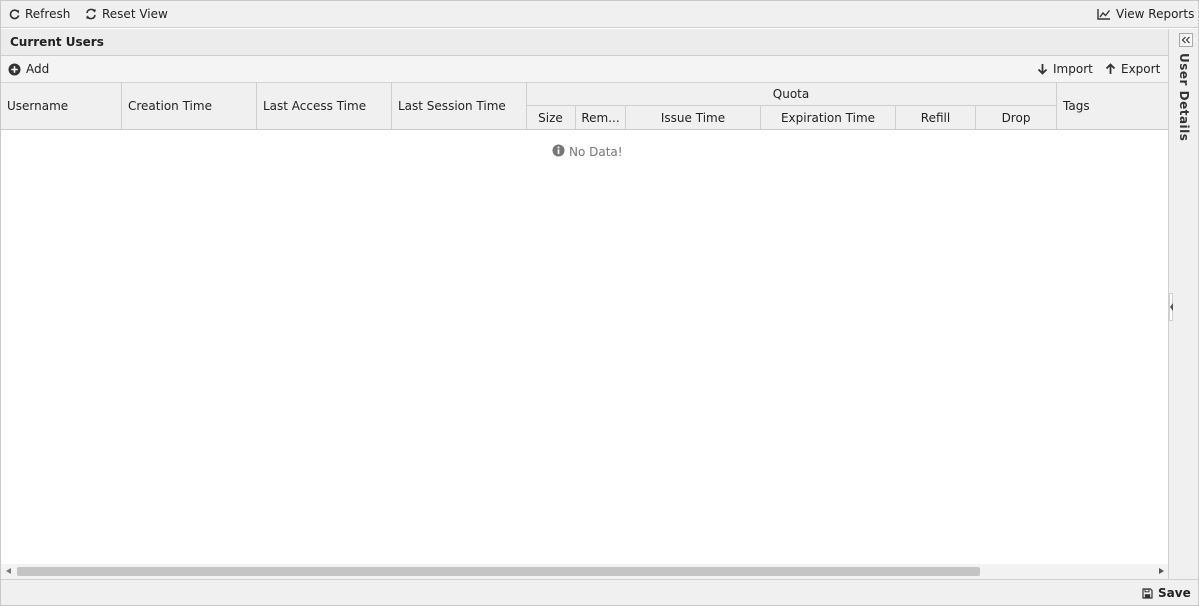  Describe the element at coordinates (14, 69) in the screenshot. I see `plus-circle-icon` at that location.